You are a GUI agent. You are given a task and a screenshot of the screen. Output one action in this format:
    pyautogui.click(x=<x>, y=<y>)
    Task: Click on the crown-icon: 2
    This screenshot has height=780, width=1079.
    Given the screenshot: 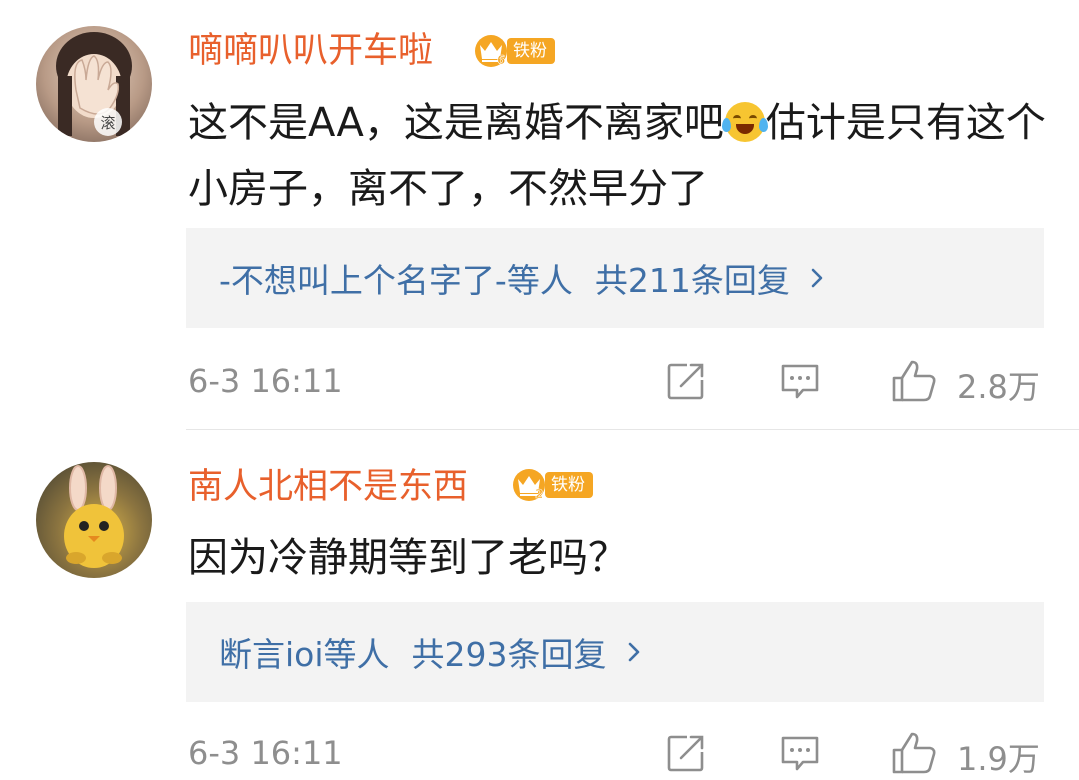 What is the action you would take?
    pyautogui.click(x=529, y=485)
    